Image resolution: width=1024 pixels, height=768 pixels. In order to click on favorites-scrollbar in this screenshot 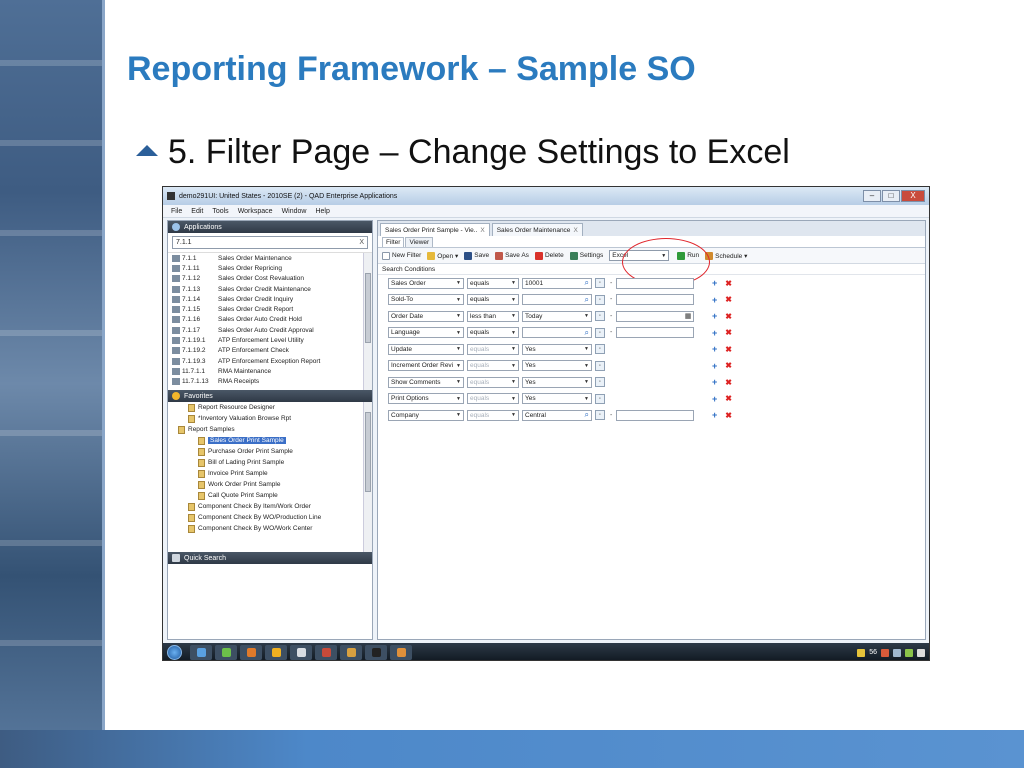, I will do `click(367, 477)`.